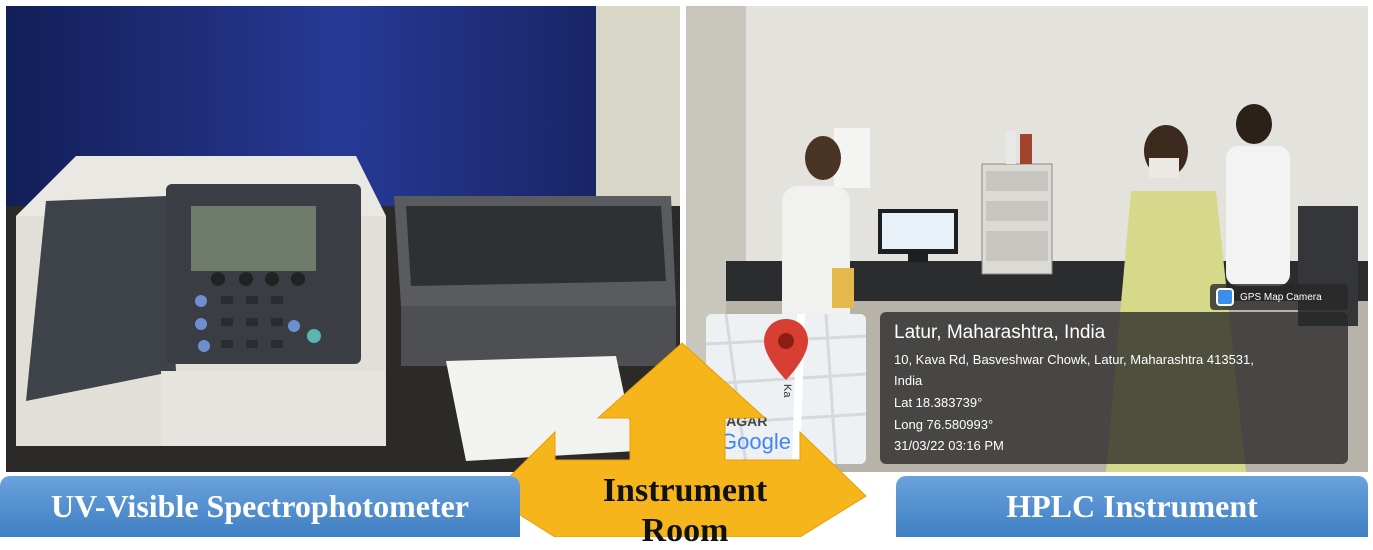 This screenshot has height=550, width=1373. Describe the element at coordinates (260, 506) in the screenshot. I see `uv-visible-label: UV-Visible Spectrophotometer` at that location.